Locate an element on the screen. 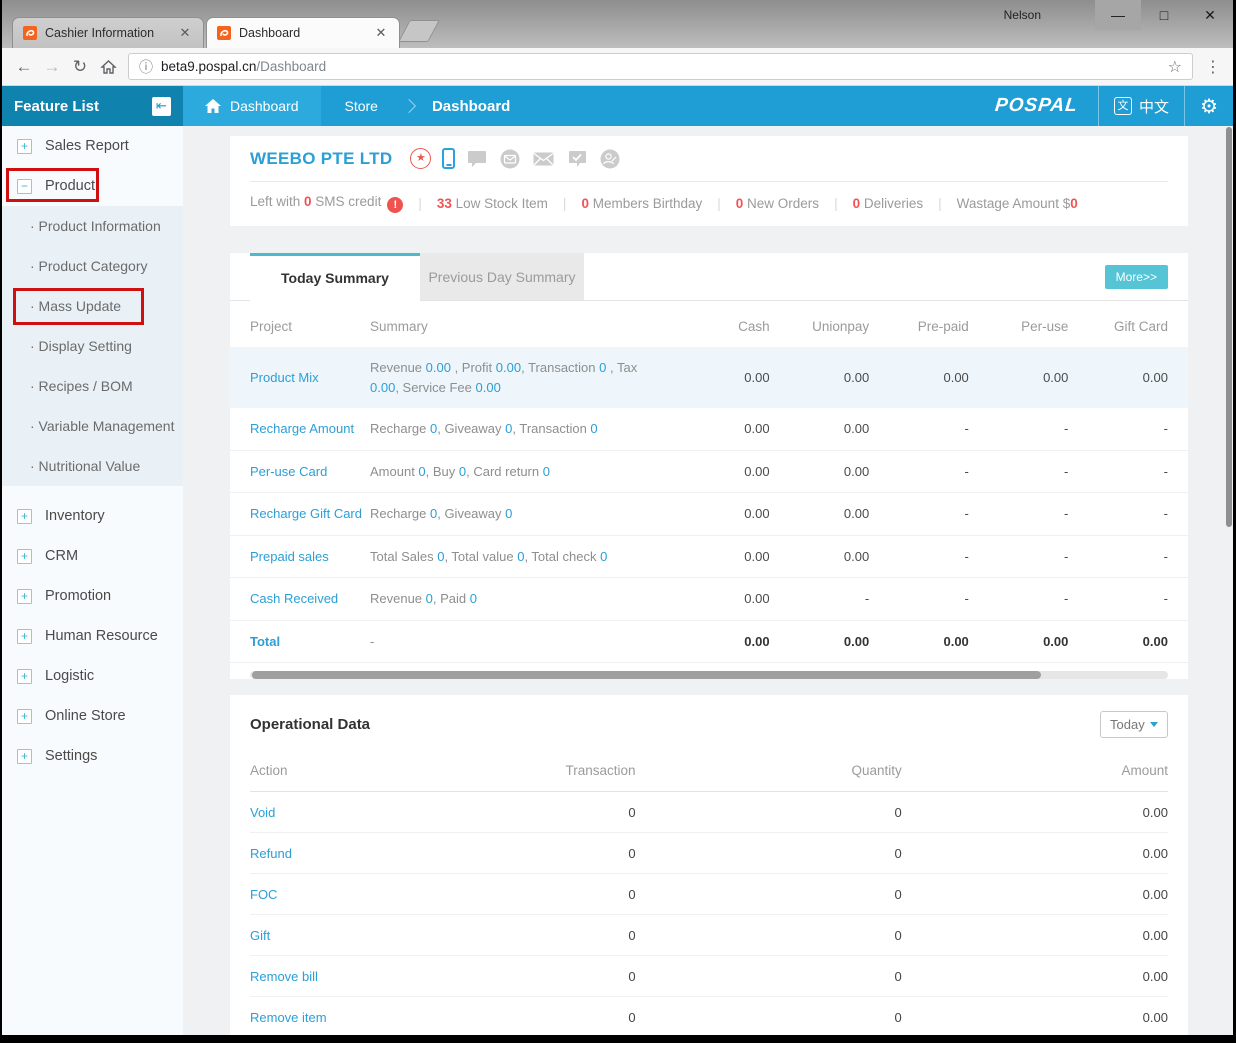 The width and height of the screenshot is (1236, 1043). action-link-gift: Gift is located at coordinates (365, 935).